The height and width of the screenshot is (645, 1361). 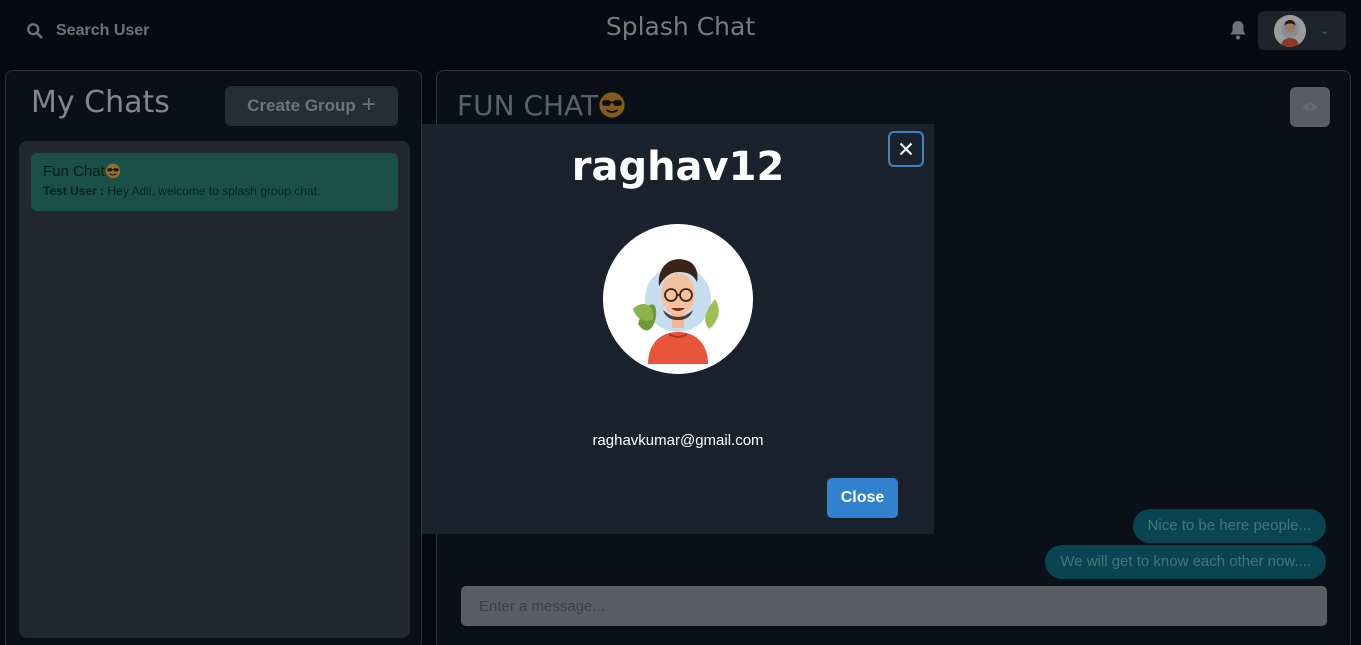 I want to click on modal-user-name: raghav12, so click(x=678, y=167).